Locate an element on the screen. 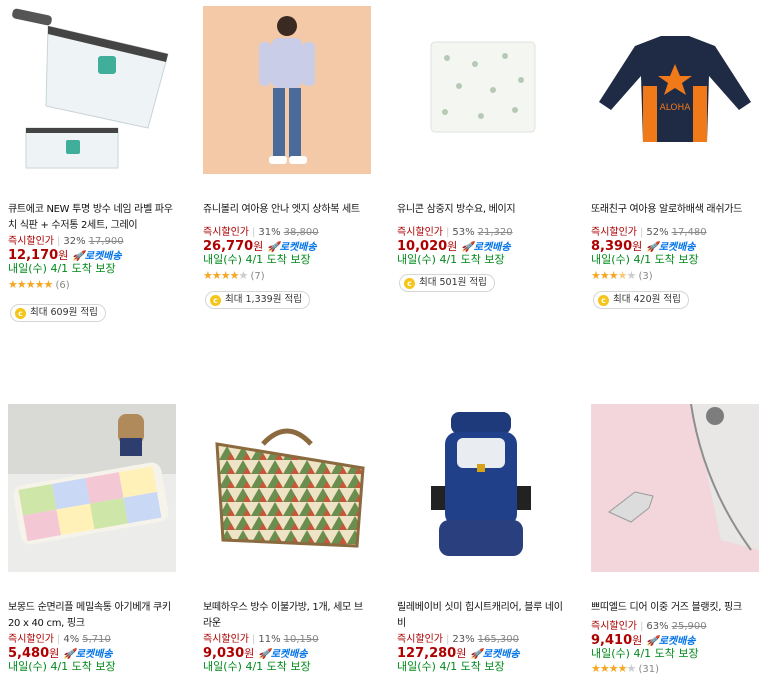 The height and width of the screenshot is (676, 773). rating: ★★★★★ (3) is located at coordinates (622, 276).